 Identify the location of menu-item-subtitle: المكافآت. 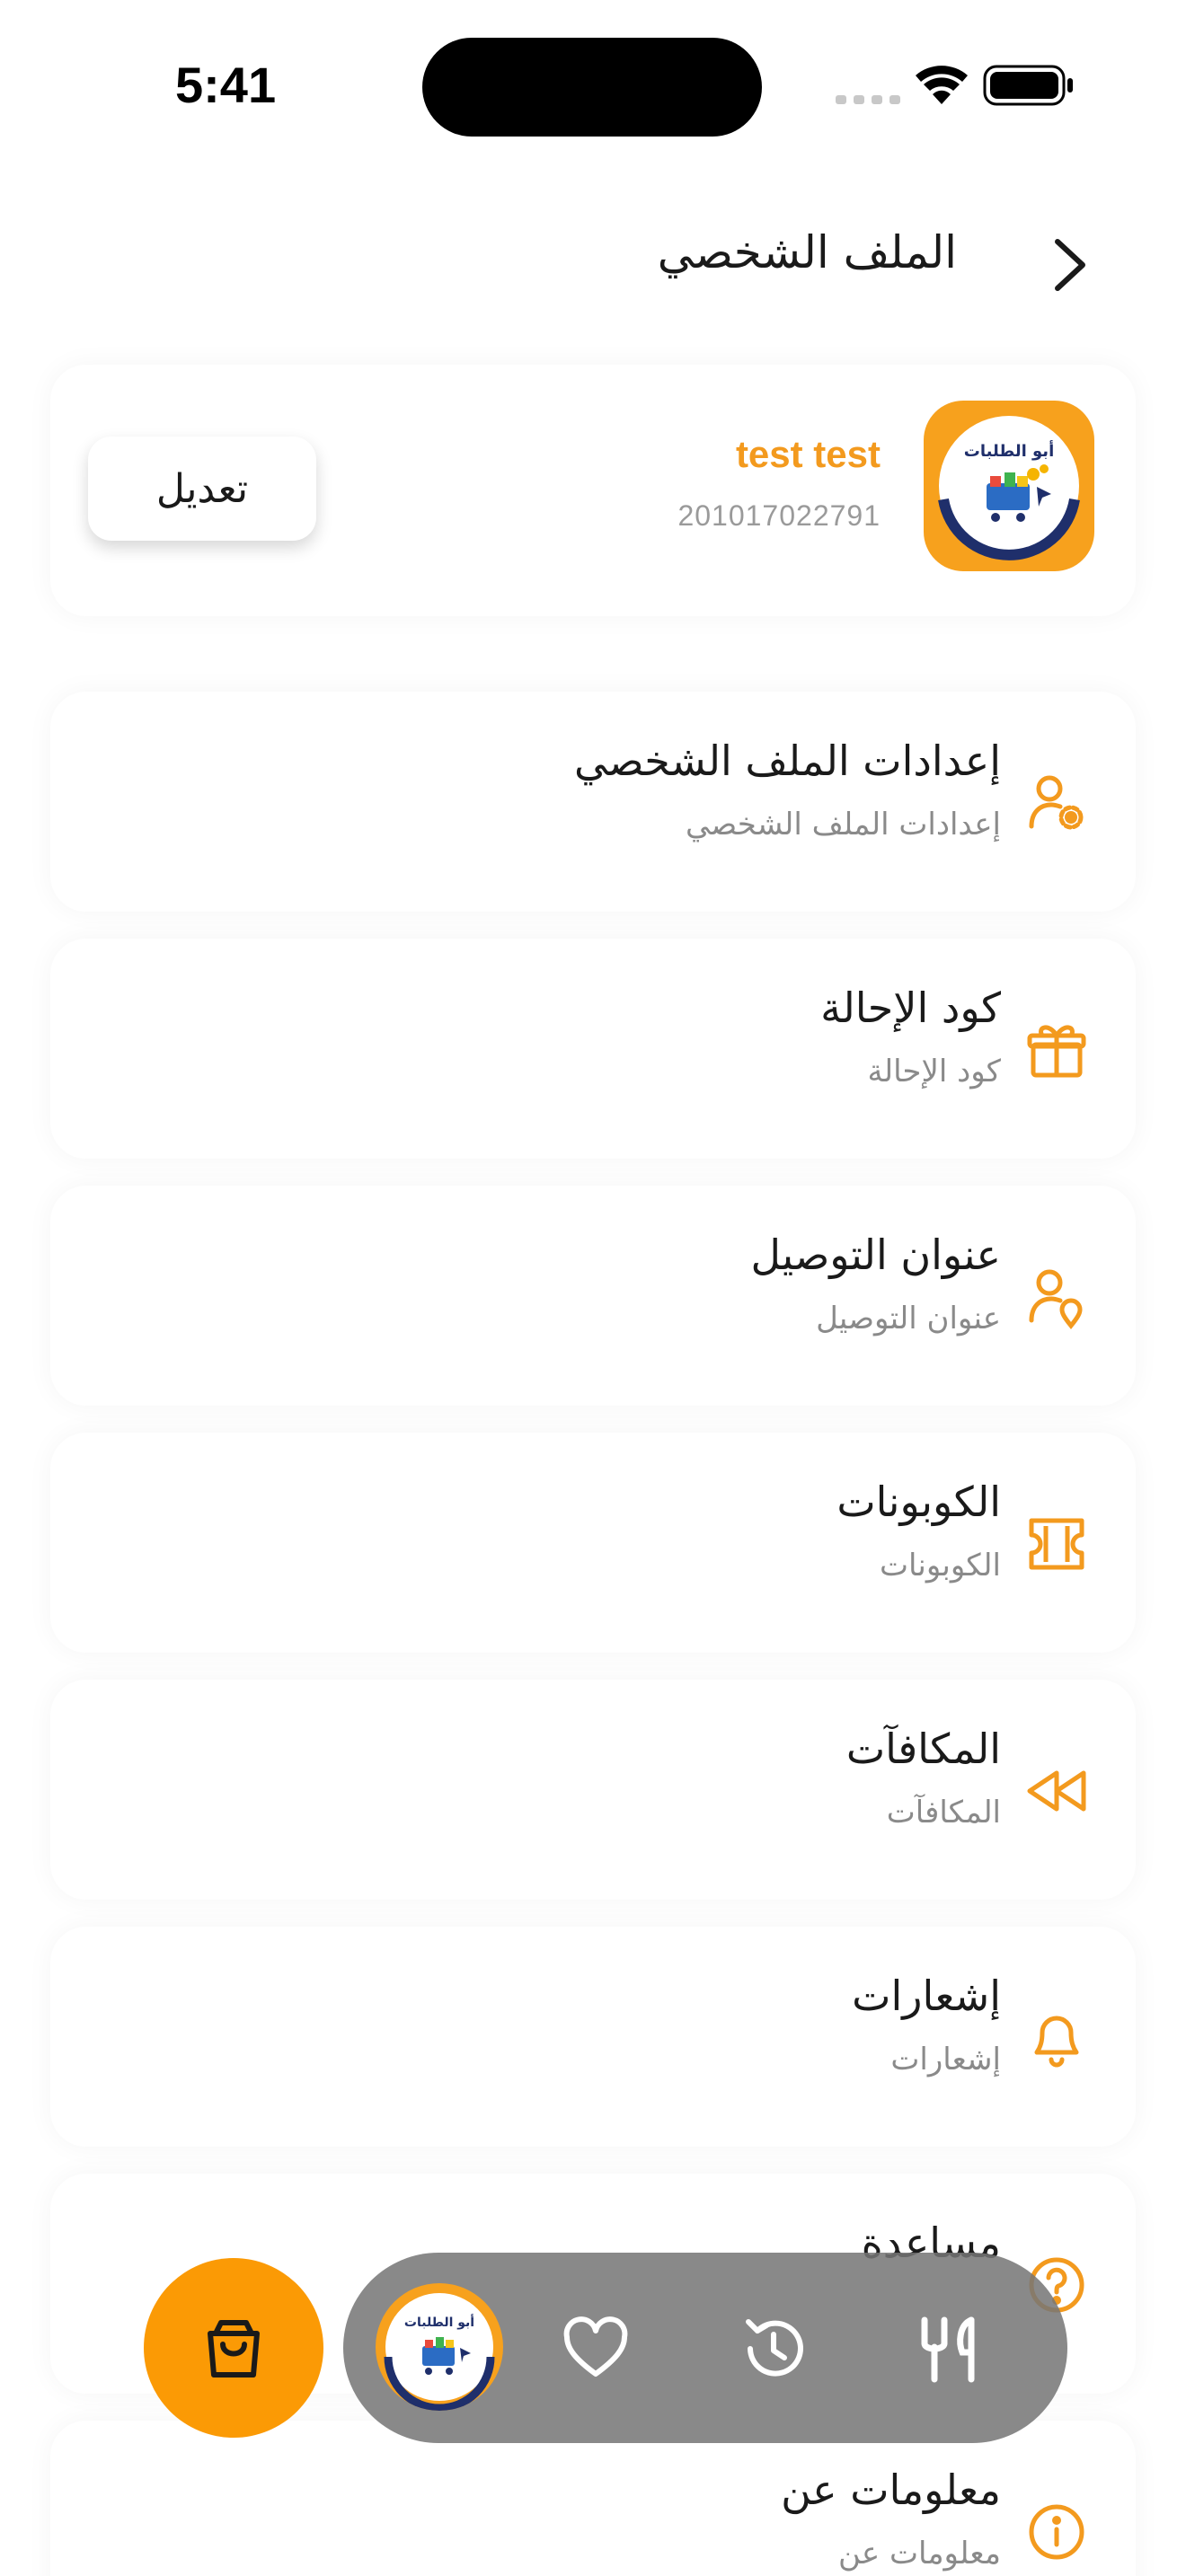
(943, 1813).